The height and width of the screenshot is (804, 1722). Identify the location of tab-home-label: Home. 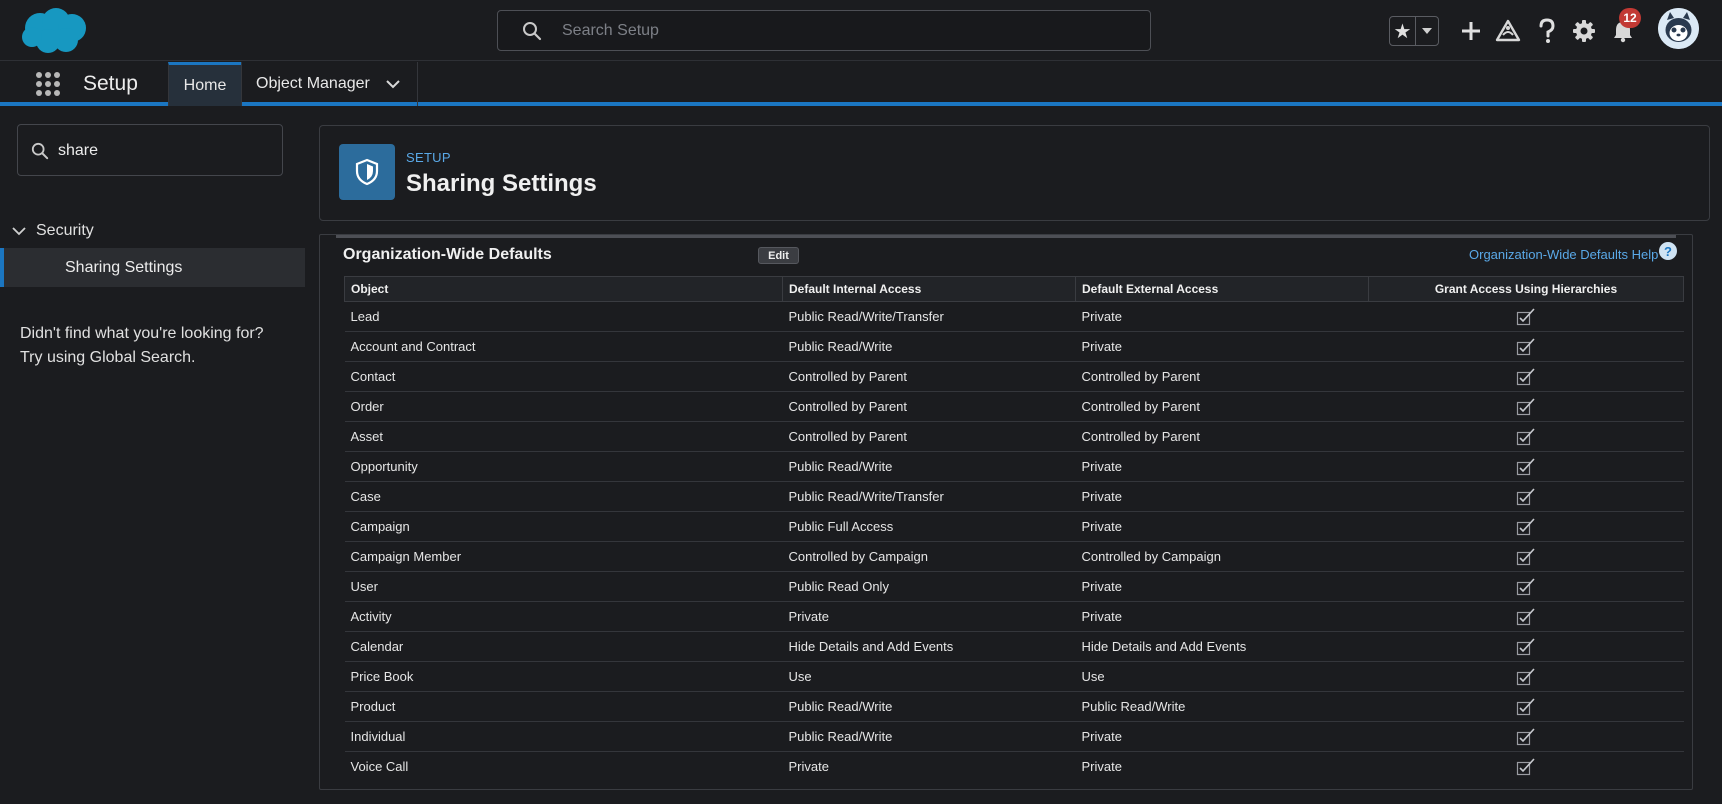
(205, 85).